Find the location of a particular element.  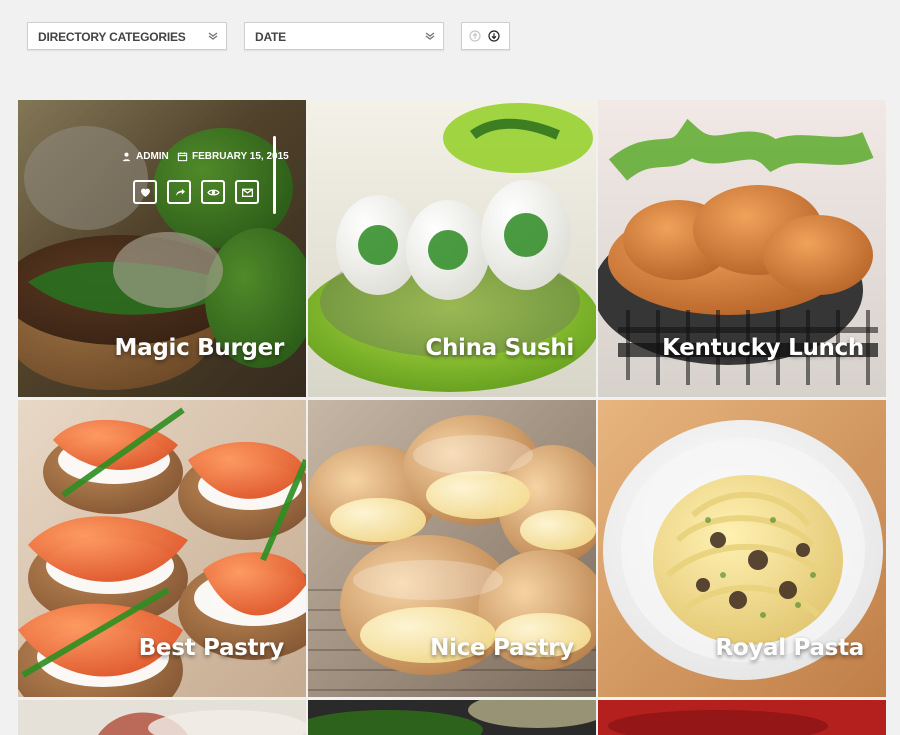

tile-china-sushi: China Sushi is located at coordinates (452, 248).